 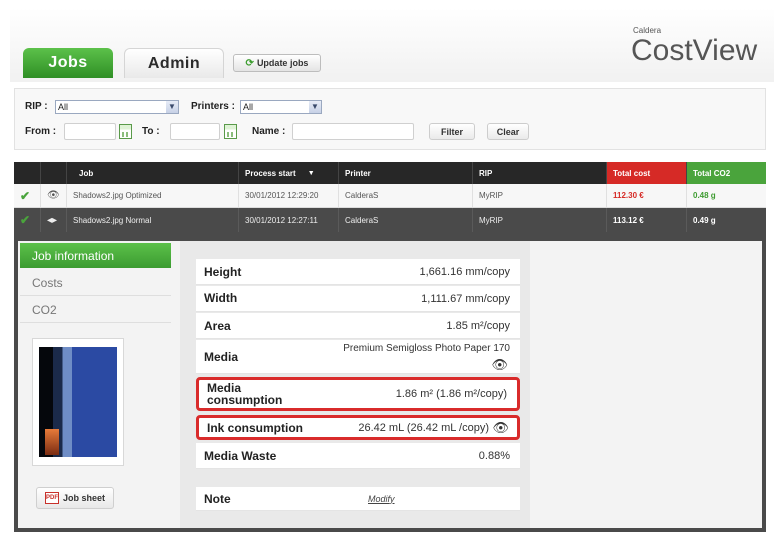 I want to click on height-label: Height, so click(x=223, y=271).